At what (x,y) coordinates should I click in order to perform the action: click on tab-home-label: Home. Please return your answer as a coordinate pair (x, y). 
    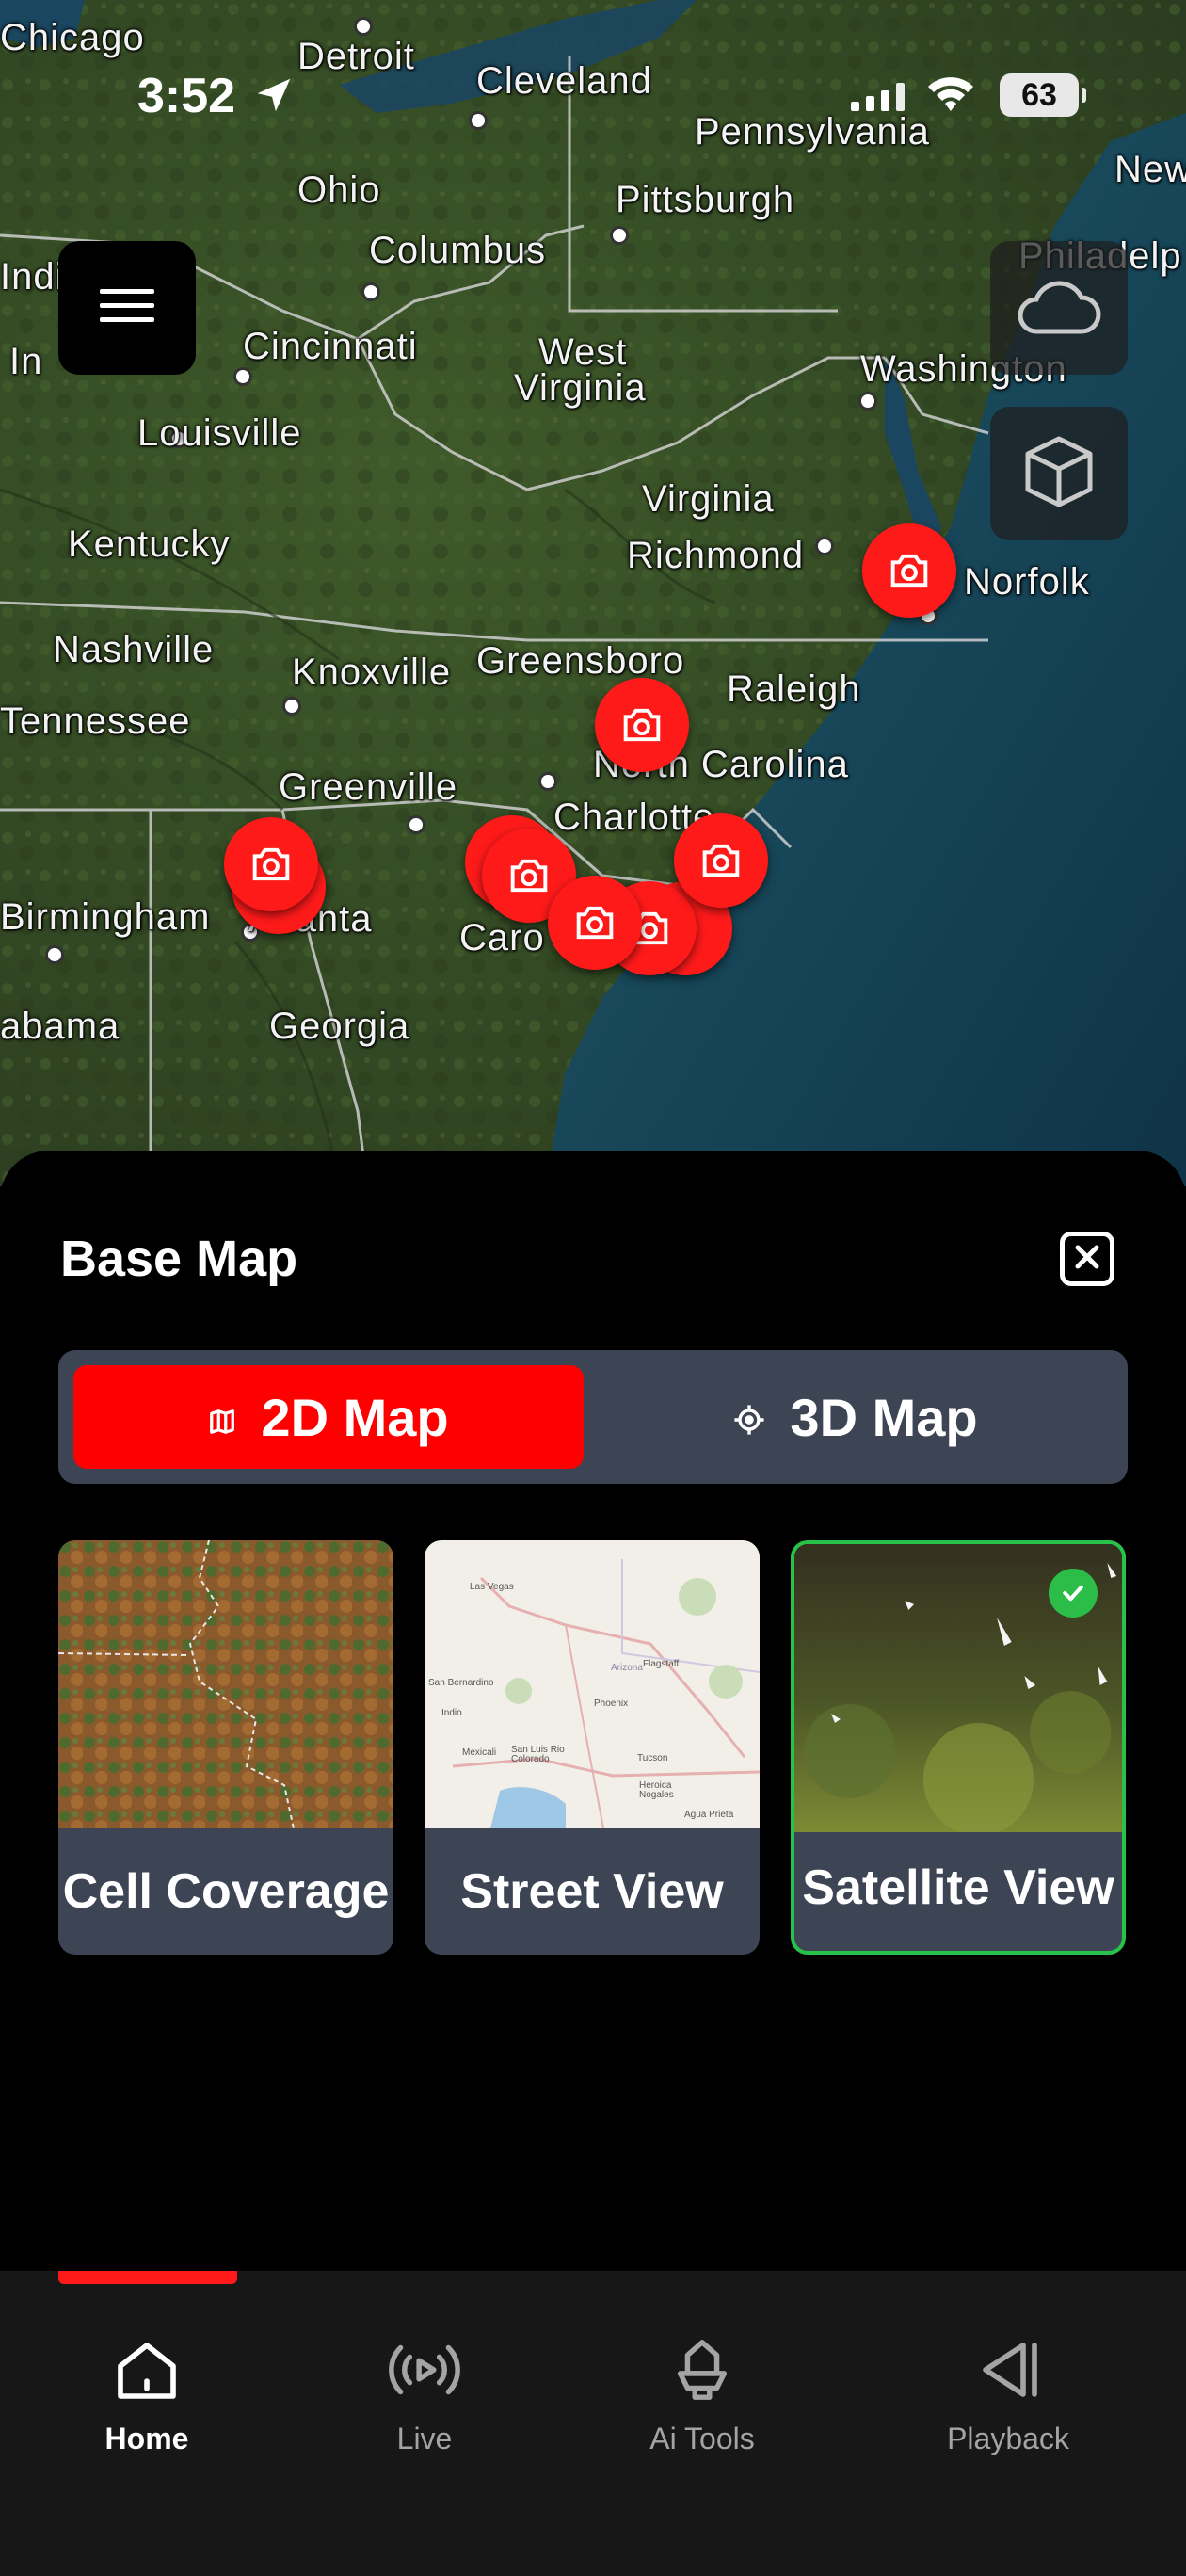
    Looking at the image, I should click on (146, 2438).